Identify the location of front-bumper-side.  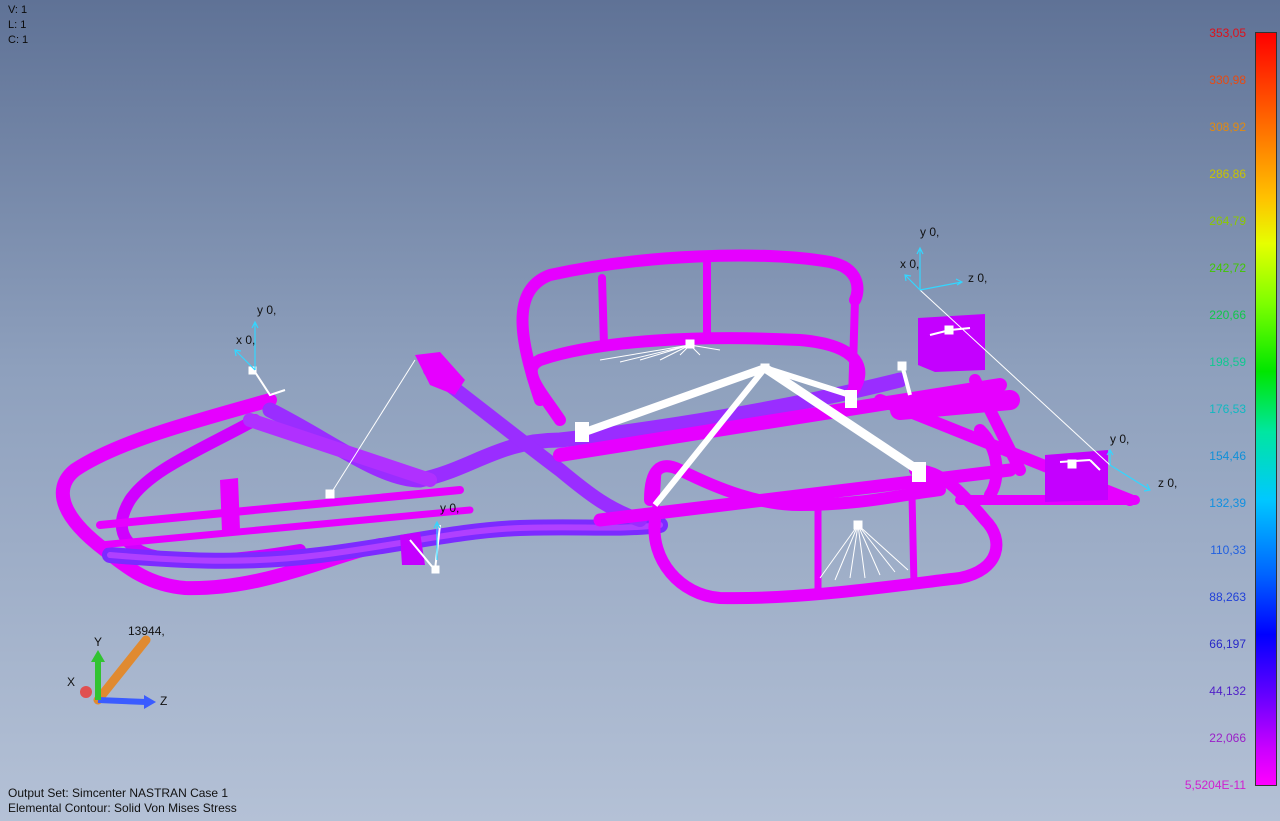
(988, 462).